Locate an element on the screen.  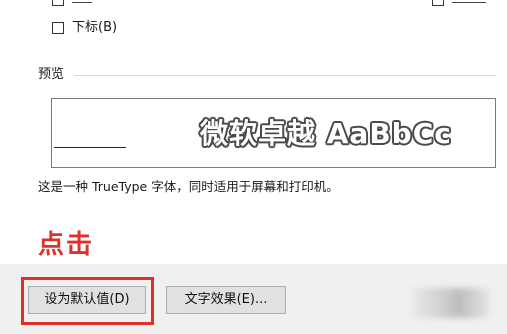
small-caps-checkbox is located at coordinates (438, 3).